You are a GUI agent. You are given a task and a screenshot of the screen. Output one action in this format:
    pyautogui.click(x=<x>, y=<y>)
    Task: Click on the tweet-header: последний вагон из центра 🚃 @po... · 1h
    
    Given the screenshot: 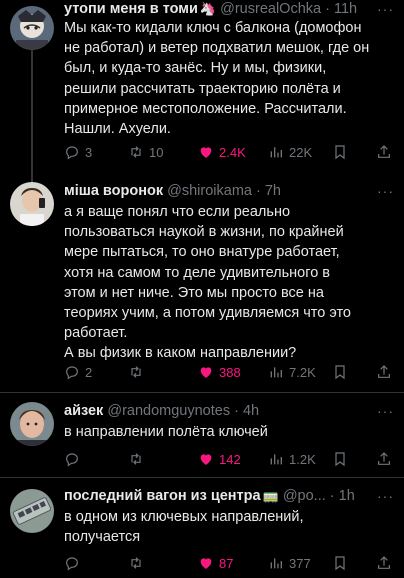 What is the action you would take?
    pyautogui.click(x=229, y=496)
    